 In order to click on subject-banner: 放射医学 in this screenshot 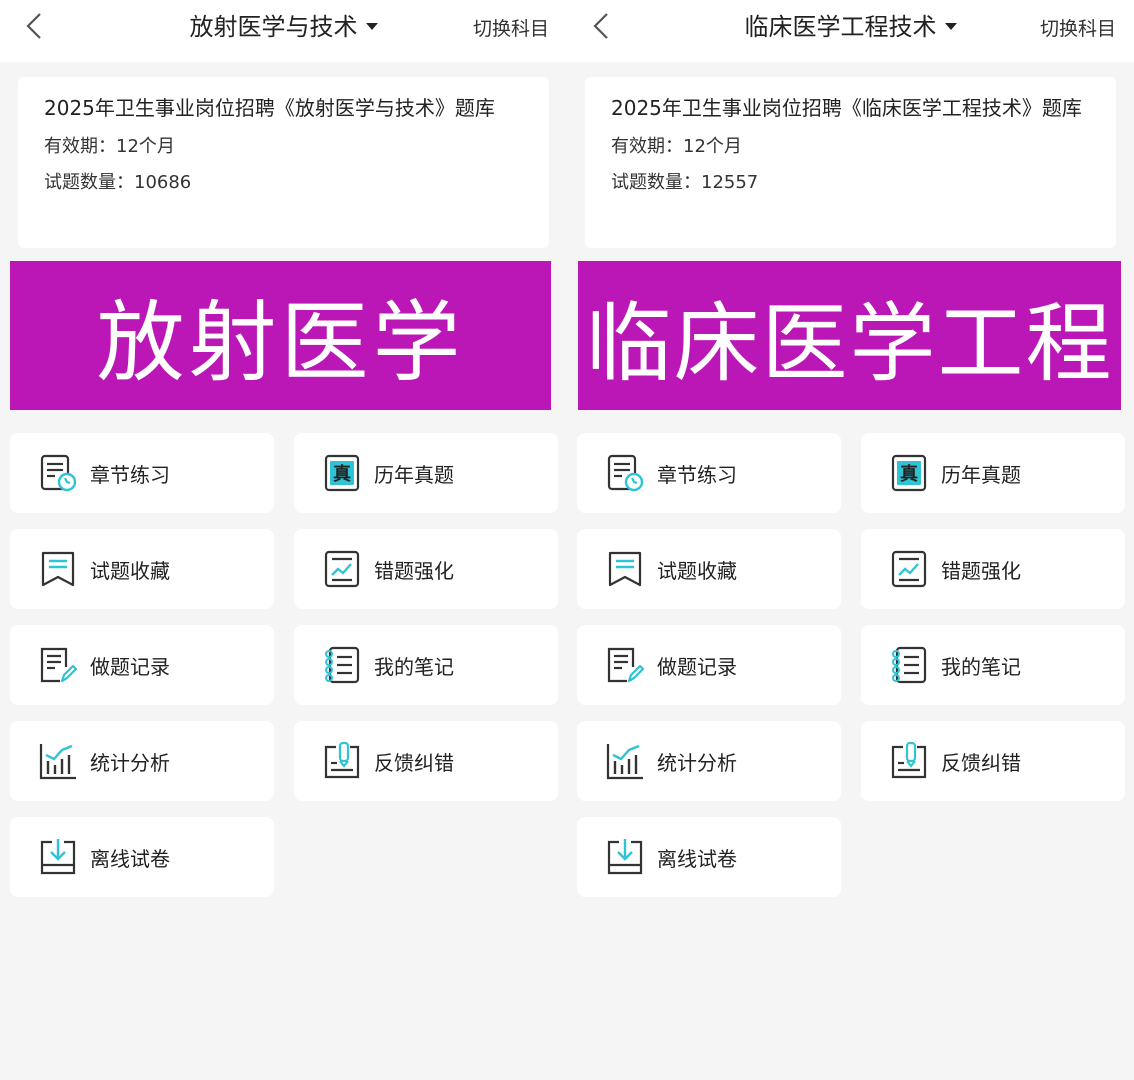, I will do `click(280, 335)`.